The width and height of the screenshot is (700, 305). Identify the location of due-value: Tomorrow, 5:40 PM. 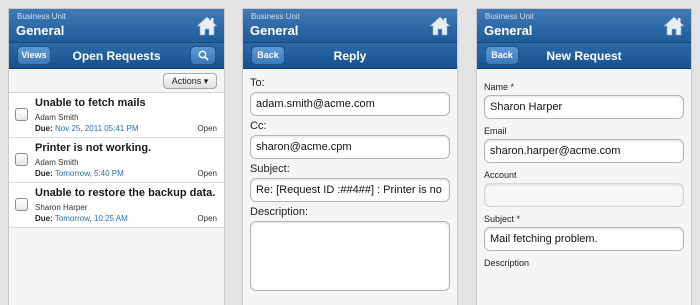
(89, 173).